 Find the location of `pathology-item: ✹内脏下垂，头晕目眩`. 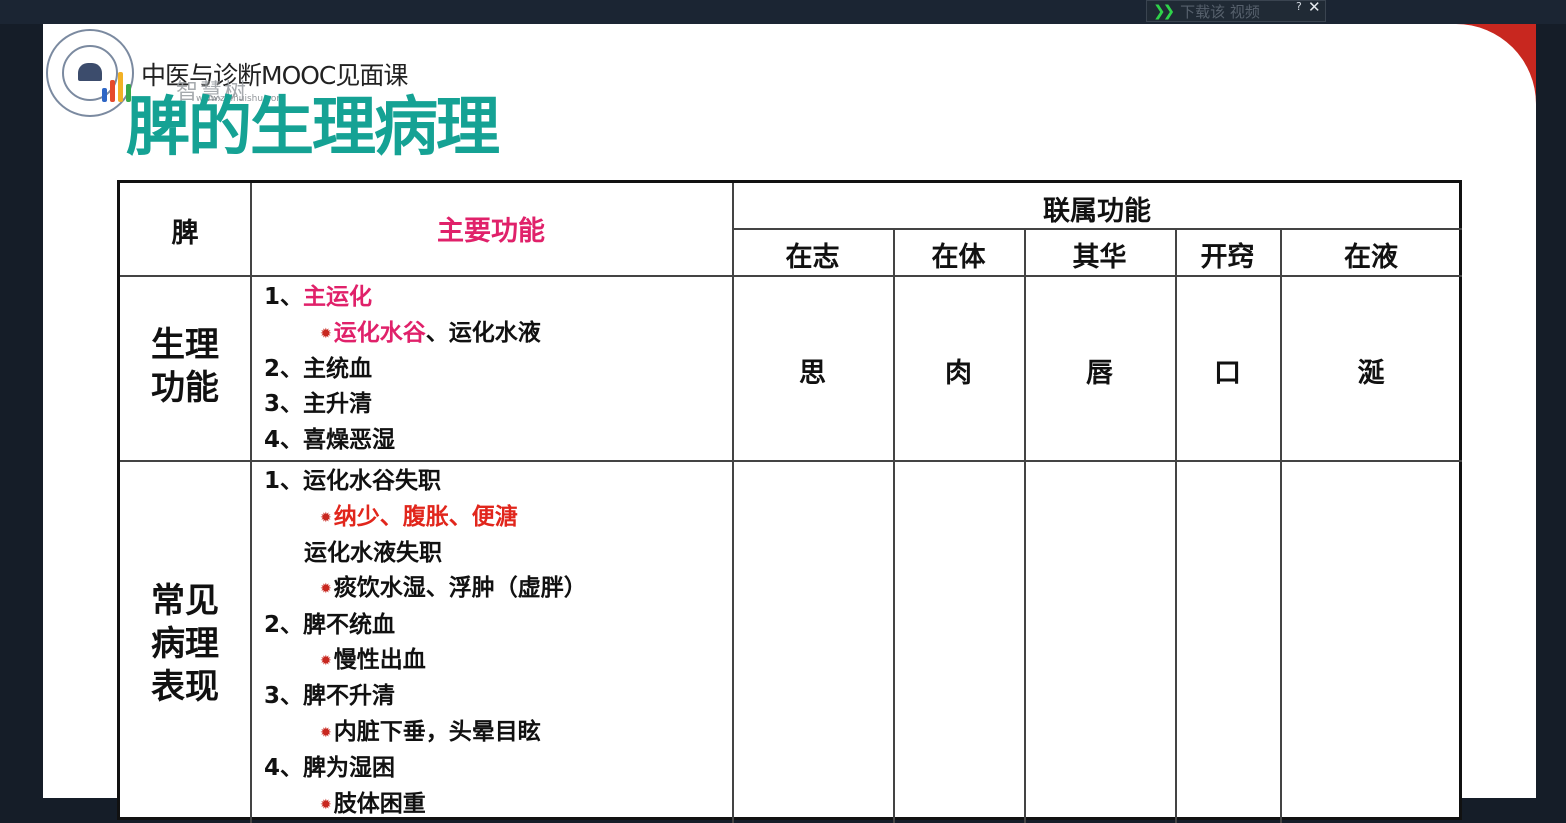

pathology-item: ✹内脏下垂，头晕目眩 is located at coordinates (430, 732).